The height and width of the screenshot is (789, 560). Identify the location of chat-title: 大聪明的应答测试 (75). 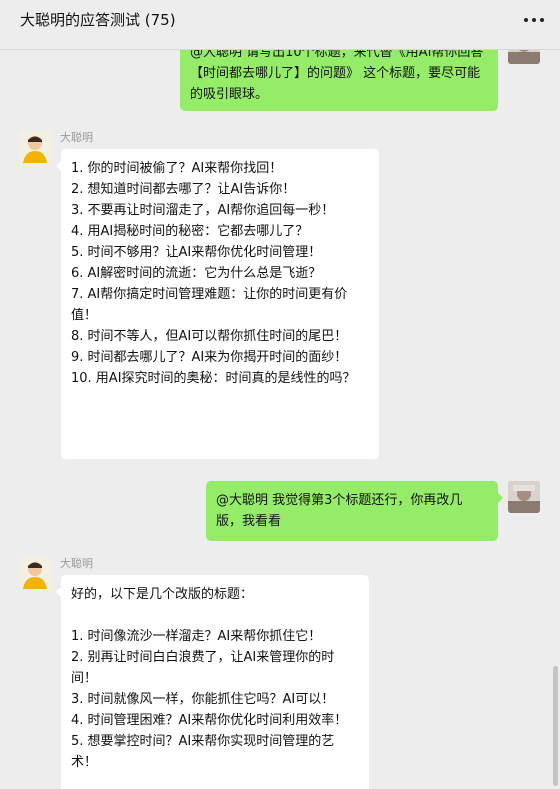
(98, 20).